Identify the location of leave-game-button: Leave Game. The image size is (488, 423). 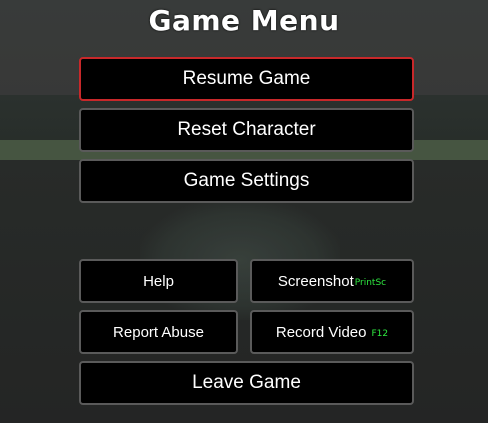
(246, 383).